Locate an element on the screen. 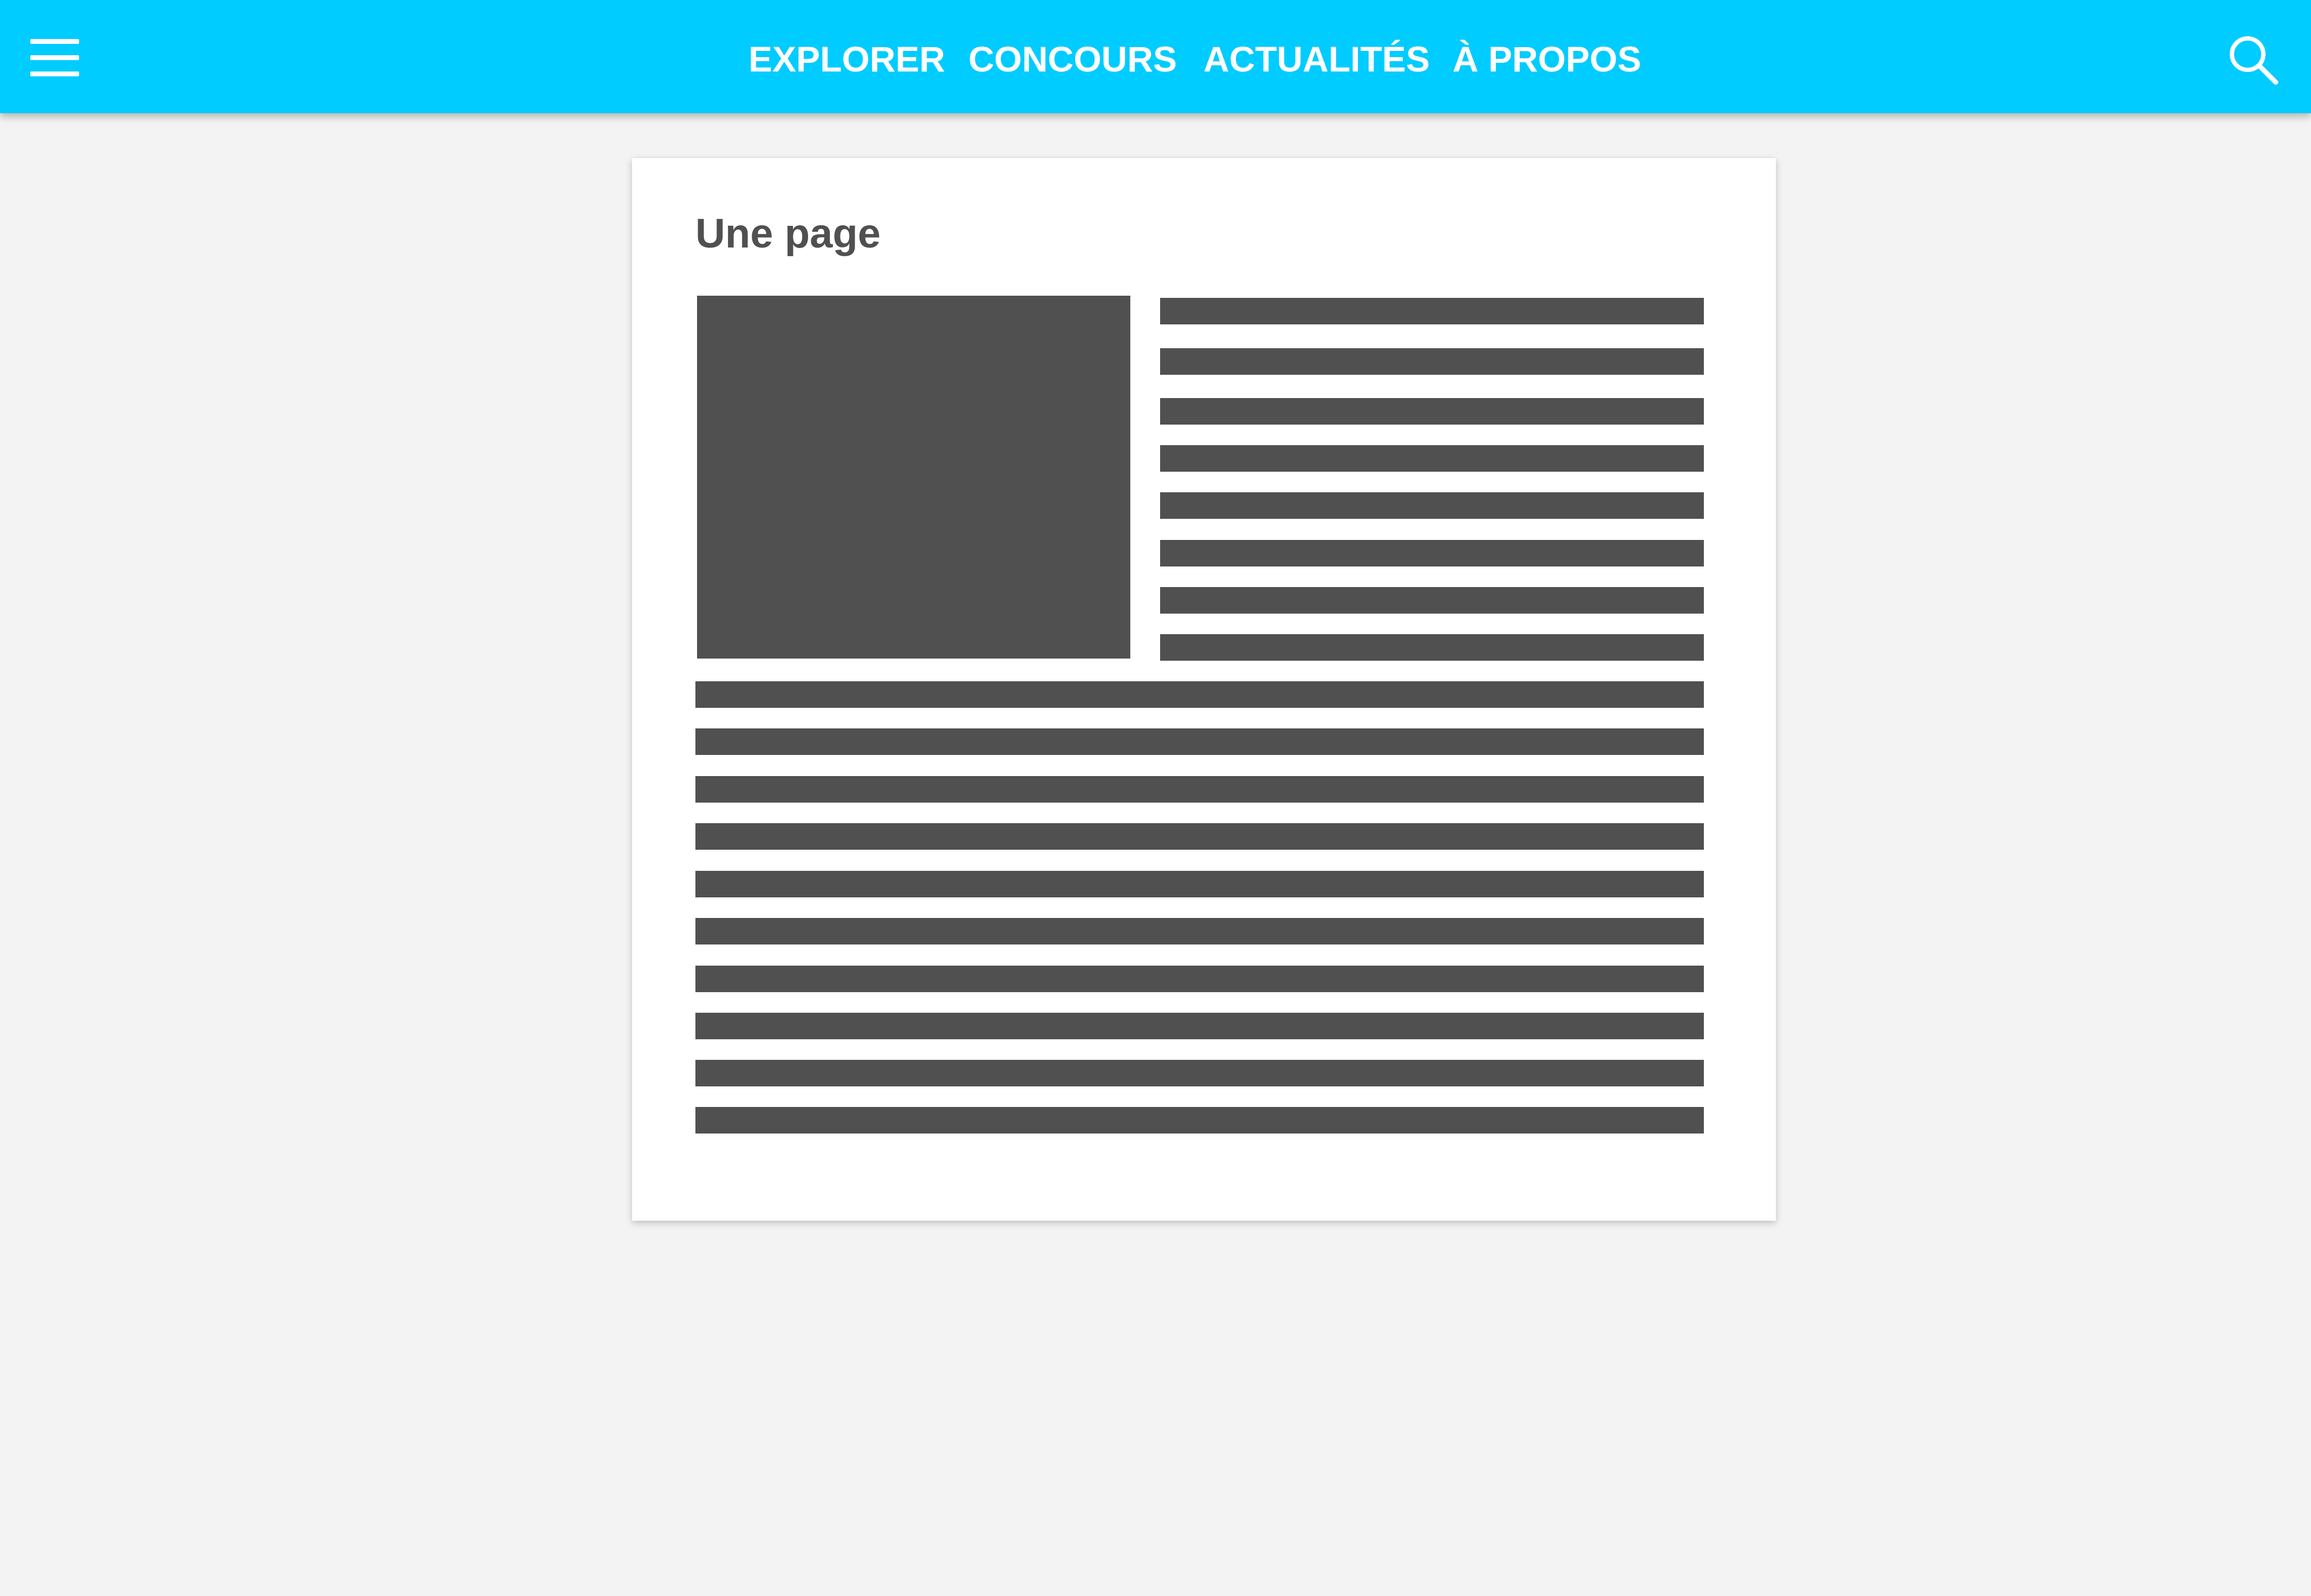  top-navigation-bar: EXPLORER CONCOURS ACTUALITÉS À PROPOS is located at coordinates (1155, 57).